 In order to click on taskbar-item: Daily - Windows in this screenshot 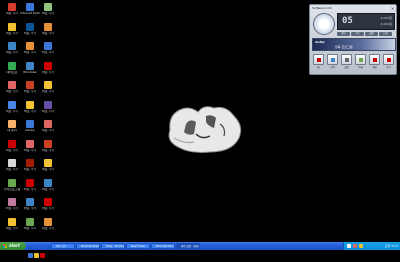, I will do `click(113, 246)`.